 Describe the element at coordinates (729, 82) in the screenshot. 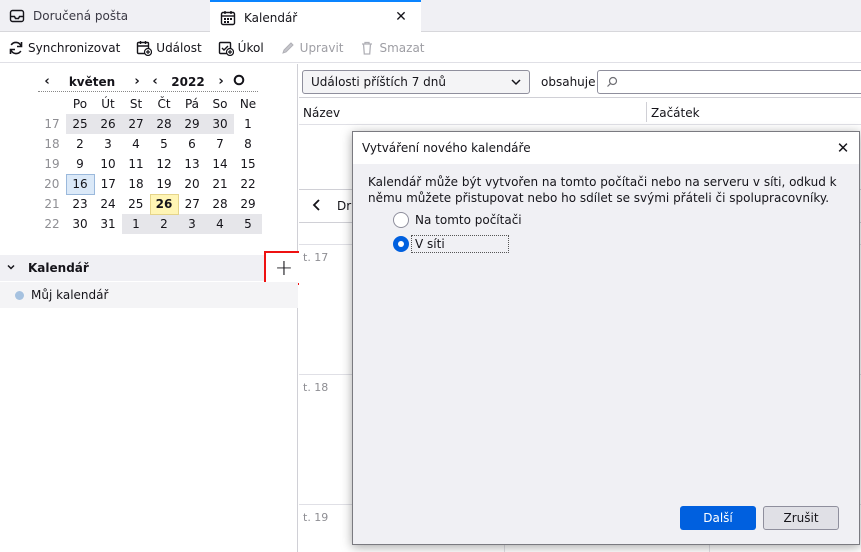

I see `search-input` at that location.